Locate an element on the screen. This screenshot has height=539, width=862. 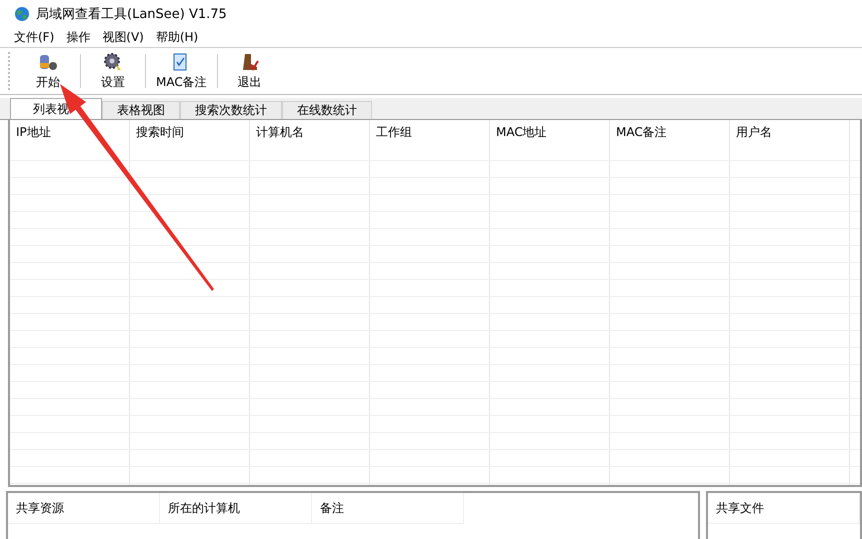
tab: 搜索次数统计 is located at coordinates (231, 110).